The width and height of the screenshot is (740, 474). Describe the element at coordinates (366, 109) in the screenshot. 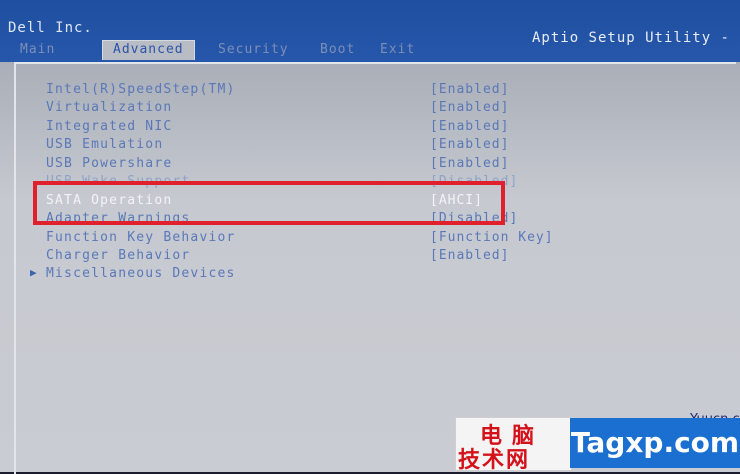

I see `setting-row-virtualization: Virtualization [Enabled]` at that location.